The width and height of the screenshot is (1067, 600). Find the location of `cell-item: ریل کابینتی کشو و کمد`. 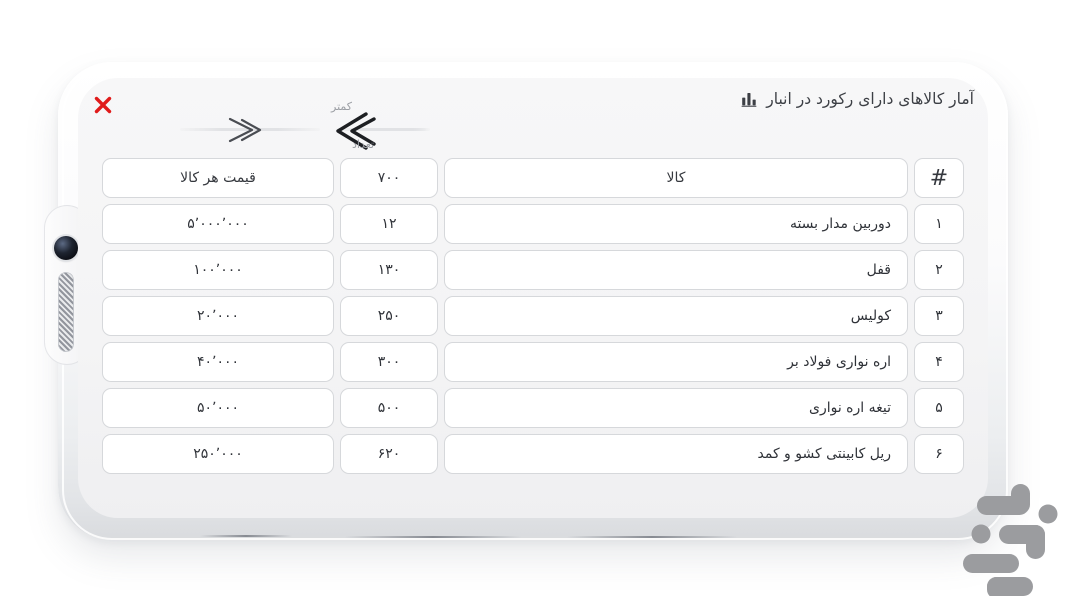

cell-item: ریل کابینتی کشو و کمد is located at coordinates (676, 454).